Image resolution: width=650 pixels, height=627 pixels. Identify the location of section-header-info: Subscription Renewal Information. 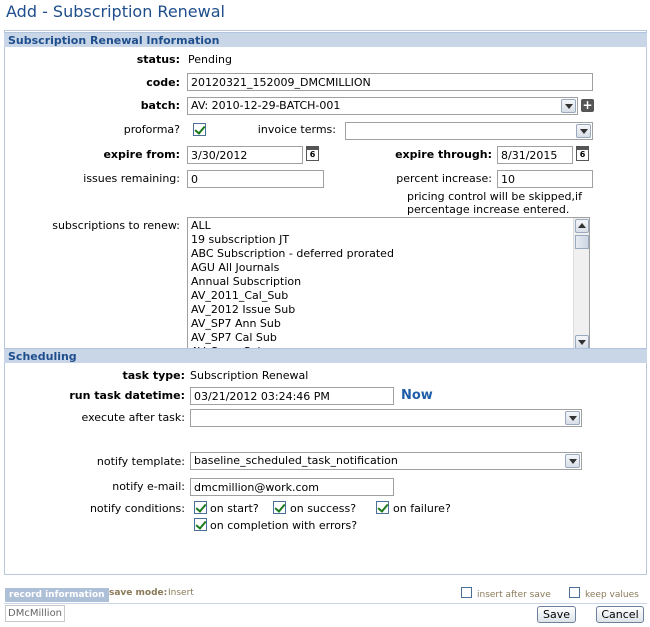
(325, 39).